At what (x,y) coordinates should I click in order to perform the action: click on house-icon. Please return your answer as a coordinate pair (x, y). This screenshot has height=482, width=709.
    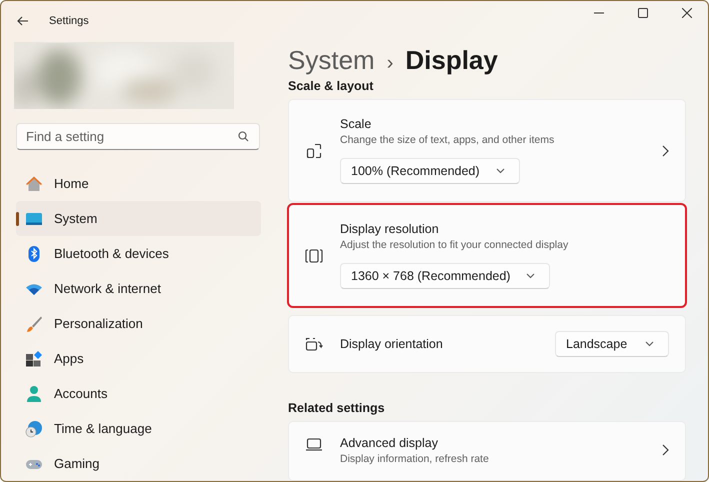
    Looking at the image, I should click on (34, 183).